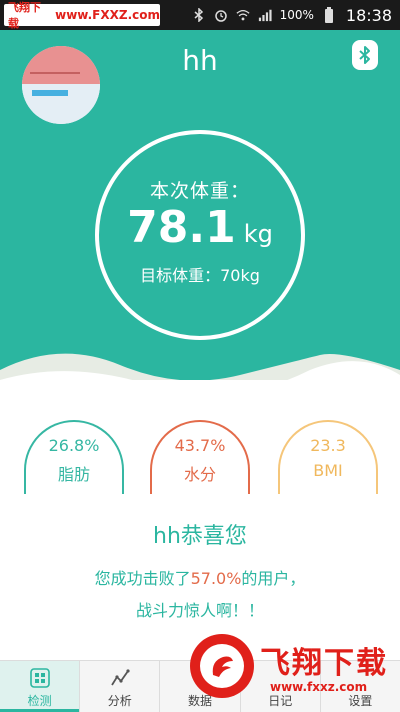 The height and width of the screenshot is (712, 400). I want to click on nav-analysis: 分析, so click(120, 686).